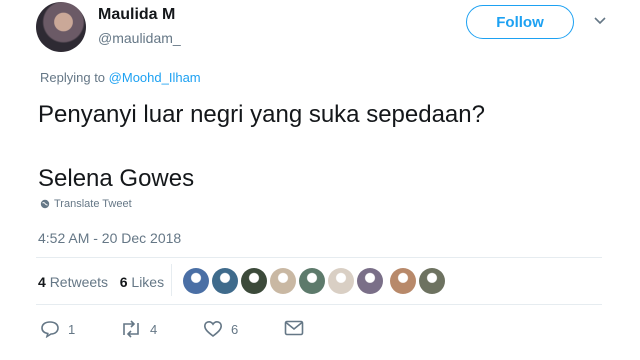  What do you see at coordinates (131, 329) in the screenshot?
I see `retweet-icon` at bounding box center [131, 329].